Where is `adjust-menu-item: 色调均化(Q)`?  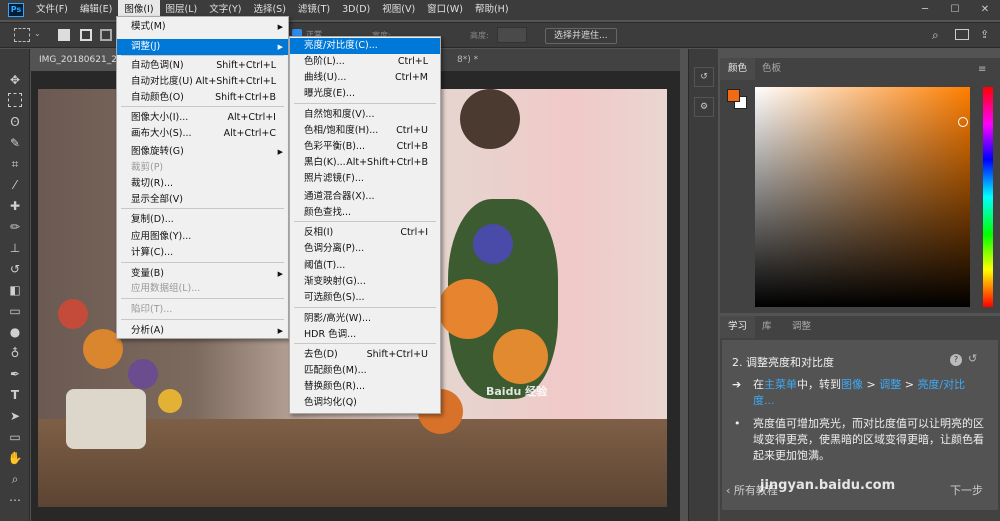 adjust-menu-item: 色调均化(Q) is located at coordinates (365, 403).